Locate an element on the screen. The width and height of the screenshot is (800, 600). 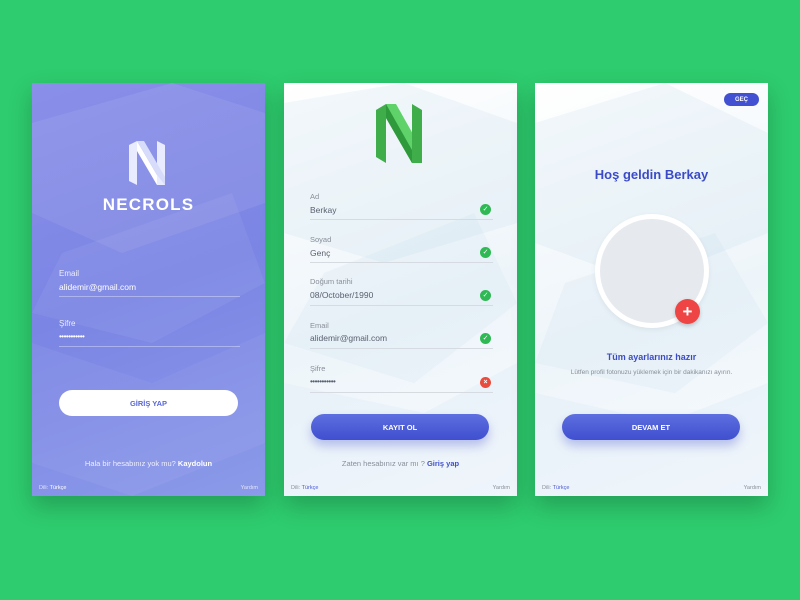
birthdate-underline is located at coordinates (401, 305).